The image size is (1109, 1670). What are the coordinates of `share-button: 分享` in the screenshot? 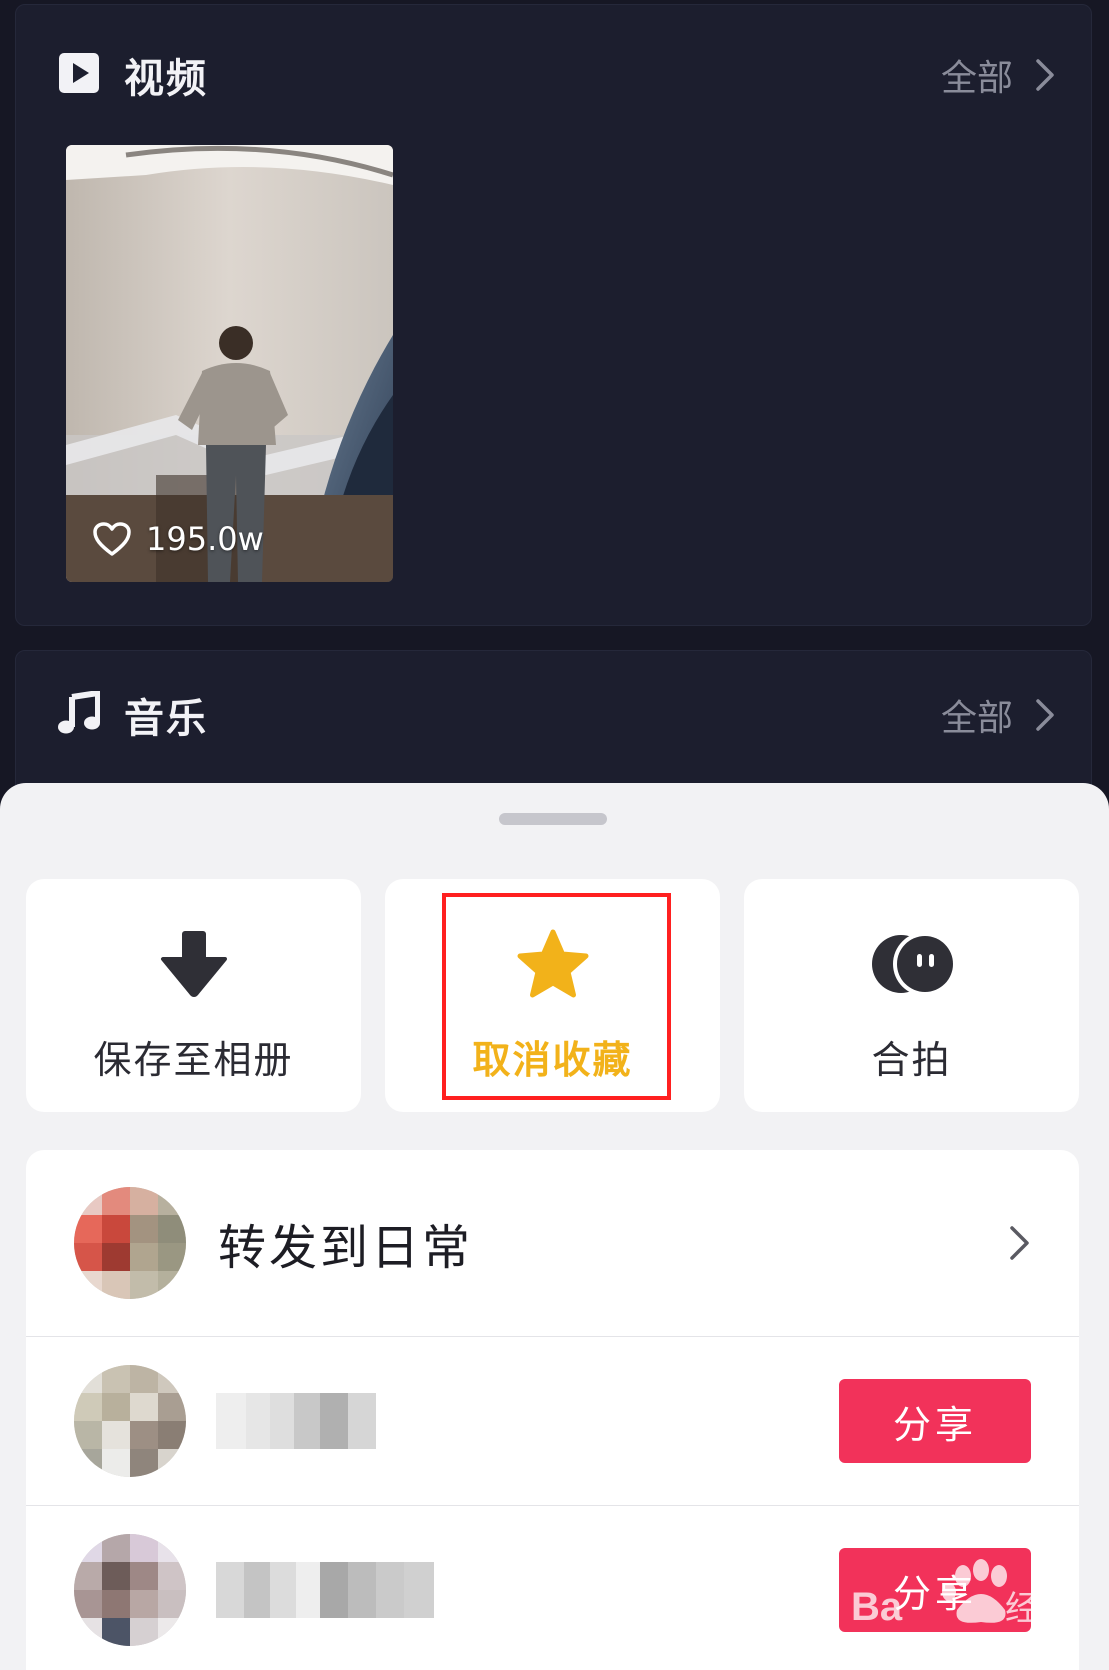 It's located at (935, 1421).